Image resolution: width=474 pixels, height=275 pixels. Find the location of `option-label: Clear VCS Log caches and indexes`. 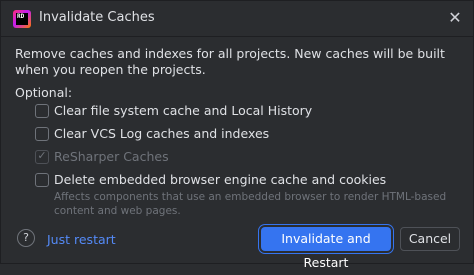

option-label: Clear VCS Log caches and indexes is located at coordinates (162, 133).